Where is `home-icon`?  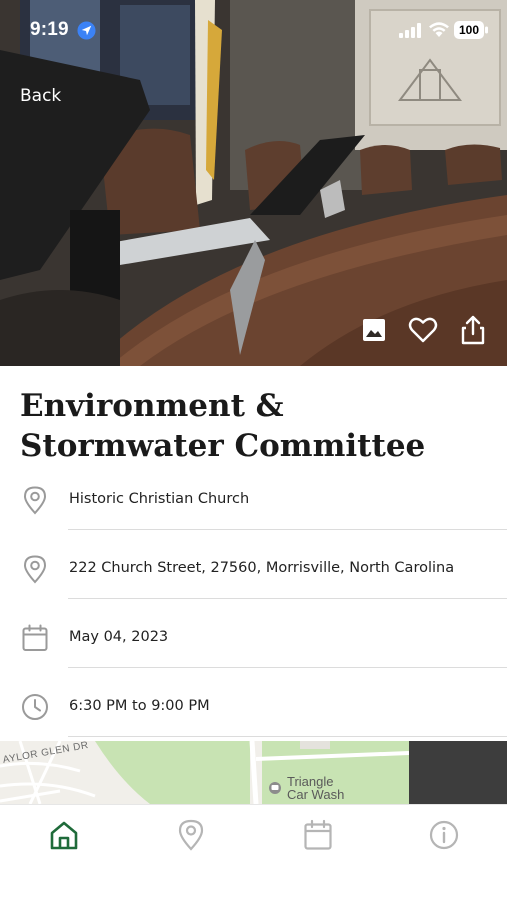 home-icon is located at coordinates (64, 835).